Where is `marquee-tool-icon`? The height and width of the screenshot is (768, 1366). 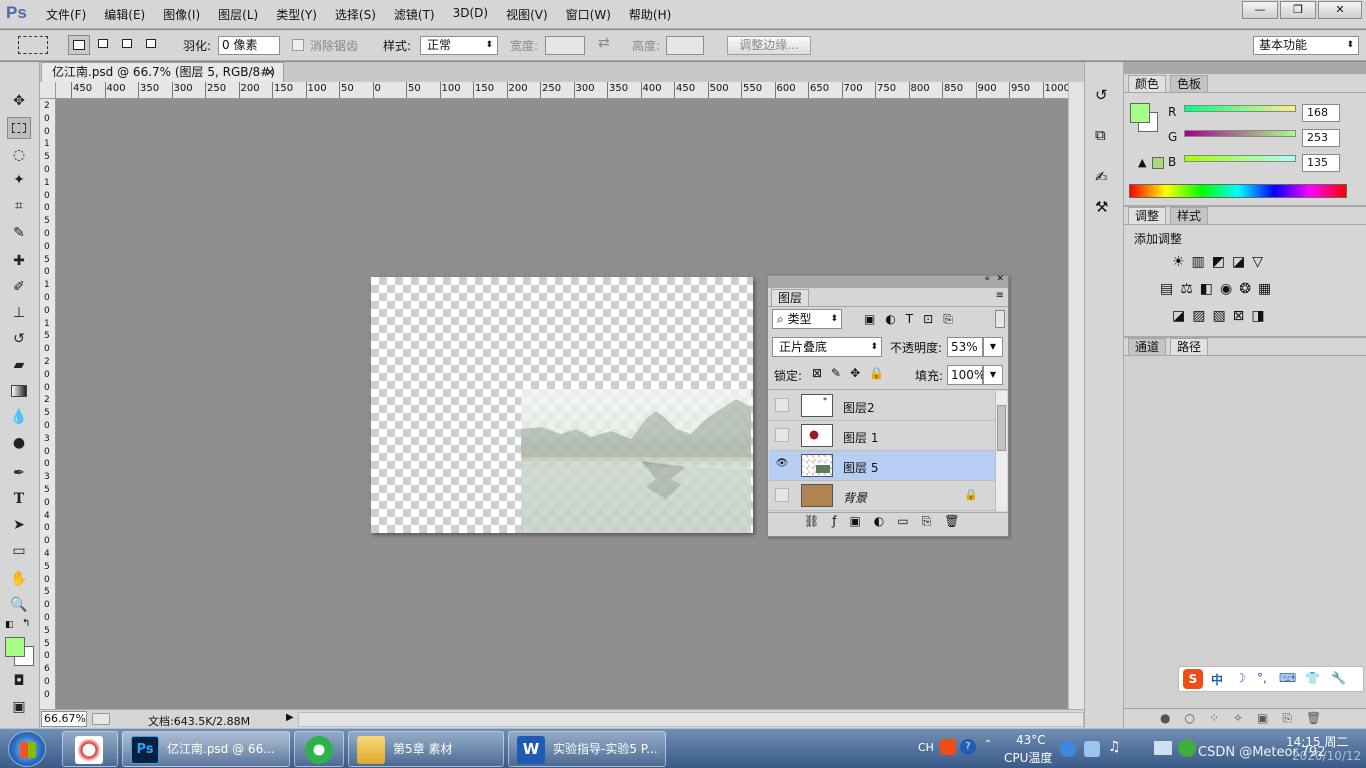 marquee-tool-icon is located at coordinates (19, 128).